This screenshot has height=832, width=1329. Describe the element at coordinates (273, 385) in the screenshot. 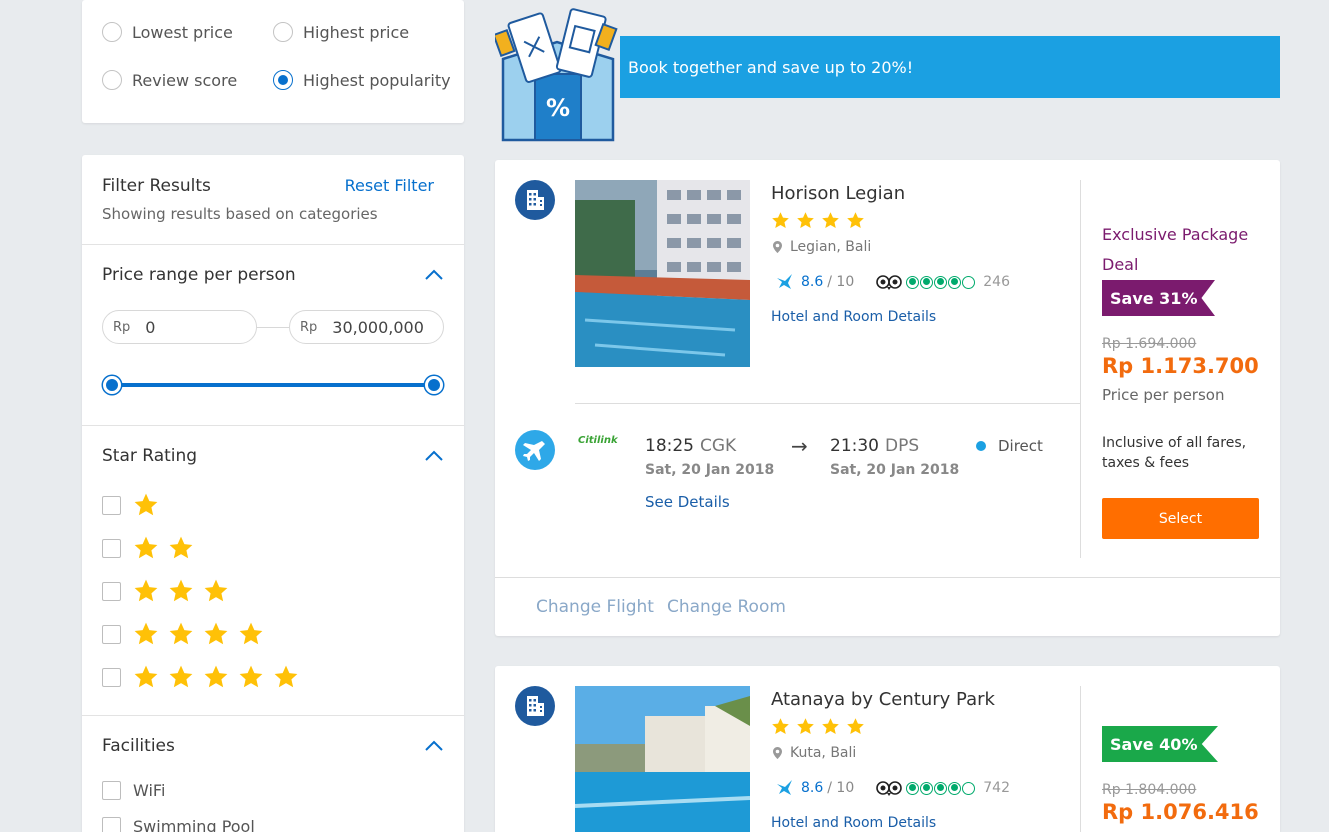

I see `price-slider-track` at that location.